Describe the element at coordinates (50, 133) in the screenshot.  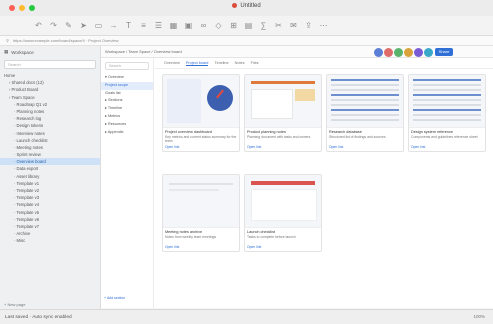
I see `sidebar-tree-item: · Interview notes` at that location.